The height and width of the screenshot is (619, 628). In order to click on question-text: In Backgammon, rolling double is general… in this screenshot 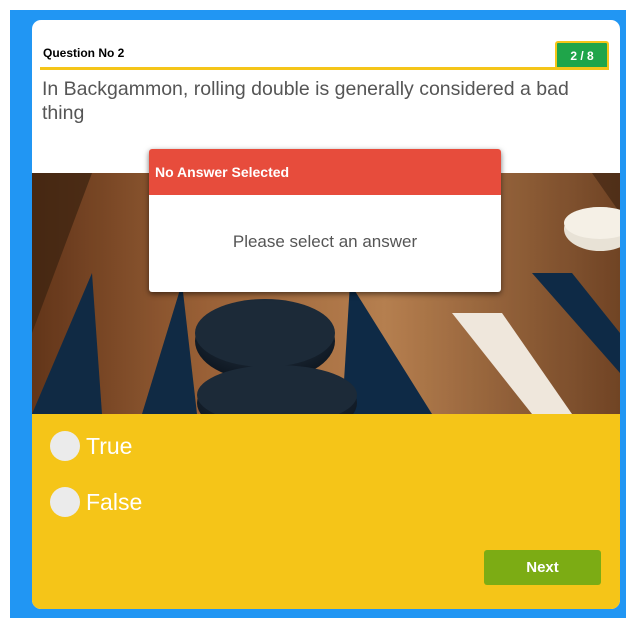, I will do `click(305, 101)`.